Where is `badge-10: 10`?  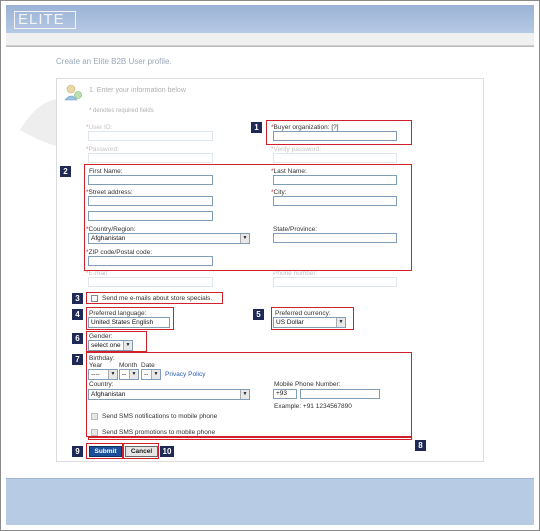
badge-10: 10 is located at coordinates (167, 451).